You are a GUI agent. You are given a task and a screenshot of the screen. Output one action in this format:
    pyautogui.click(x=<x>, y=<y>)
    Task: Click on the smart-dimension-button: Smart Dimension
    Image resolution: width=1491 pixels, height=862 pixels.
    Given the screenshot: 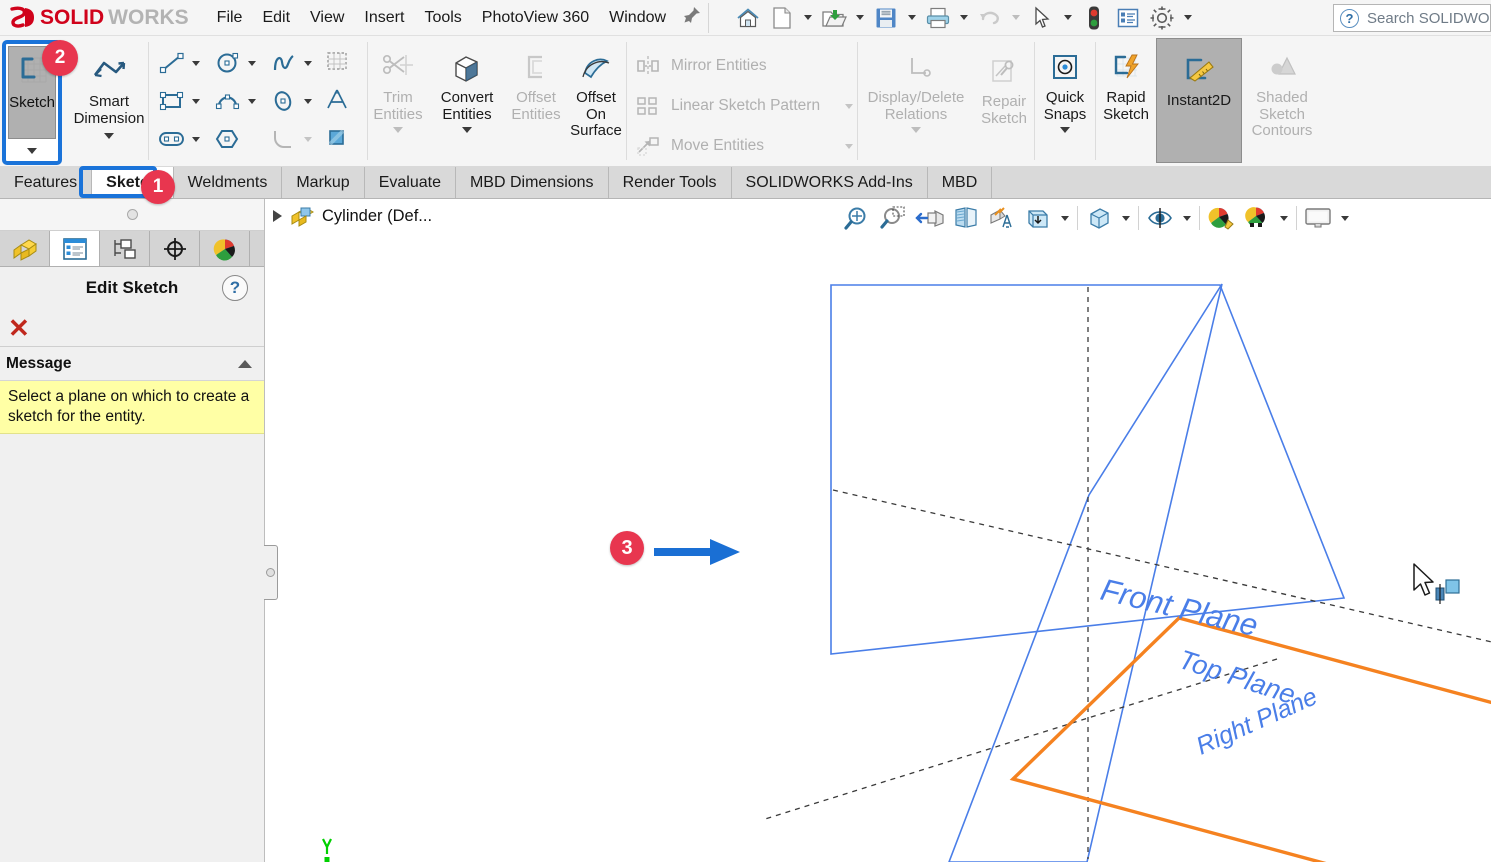 What is the action you would take?
    pyautogui.click(x=109, y=101)
    